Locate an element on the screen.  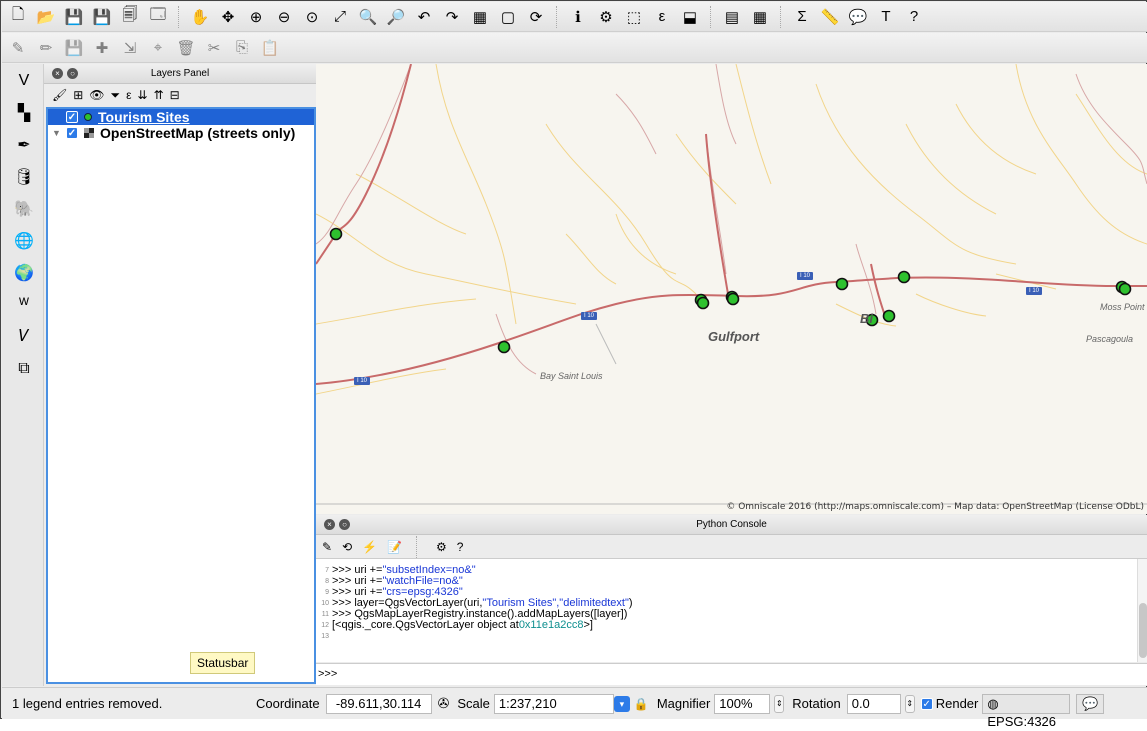
import-class-icon: ⟲ is located at coordinates (347, 547).